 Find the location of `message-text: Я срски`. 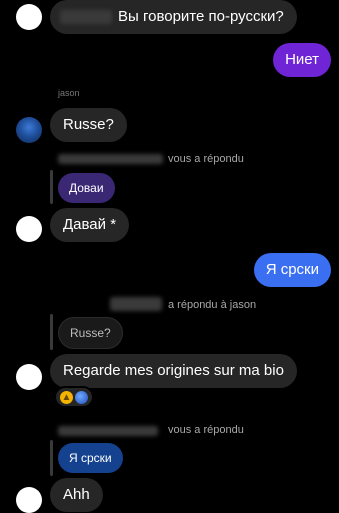

message-text: Я срски is located at coordinates (292, 269).